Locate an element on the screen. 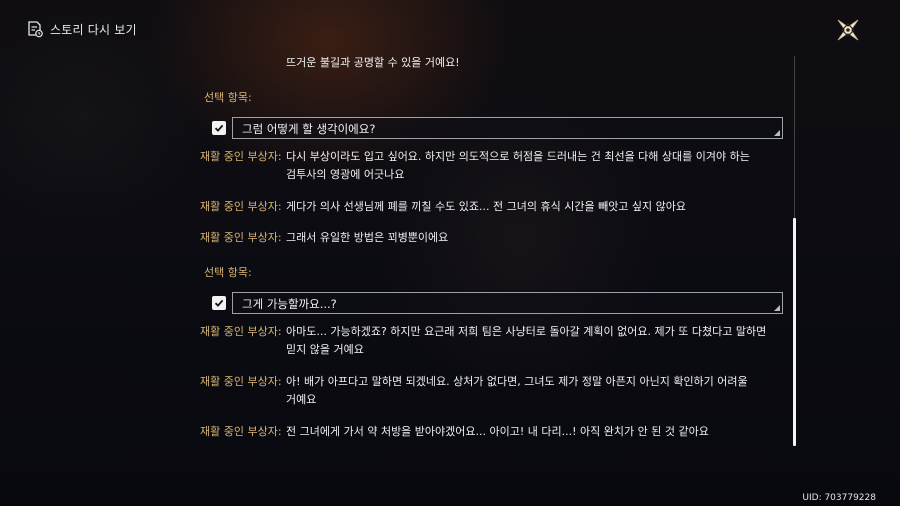 This screenshot has width=900, height=506. page-title: 스토리 다시 보기 is located at coordinates (93, 29).